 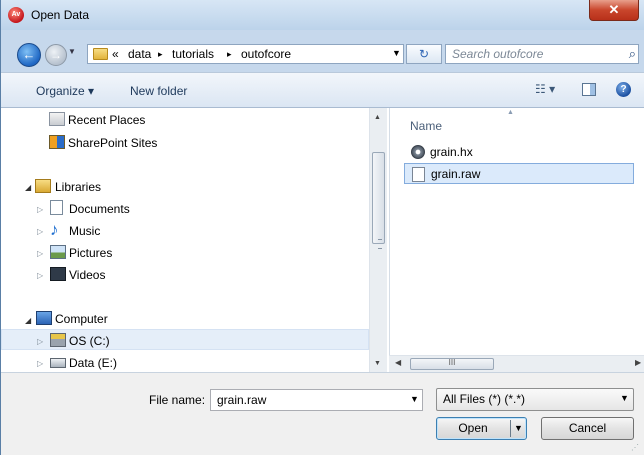 I want to click on file-name-value: grain.raw, so click(x=242, y=400).